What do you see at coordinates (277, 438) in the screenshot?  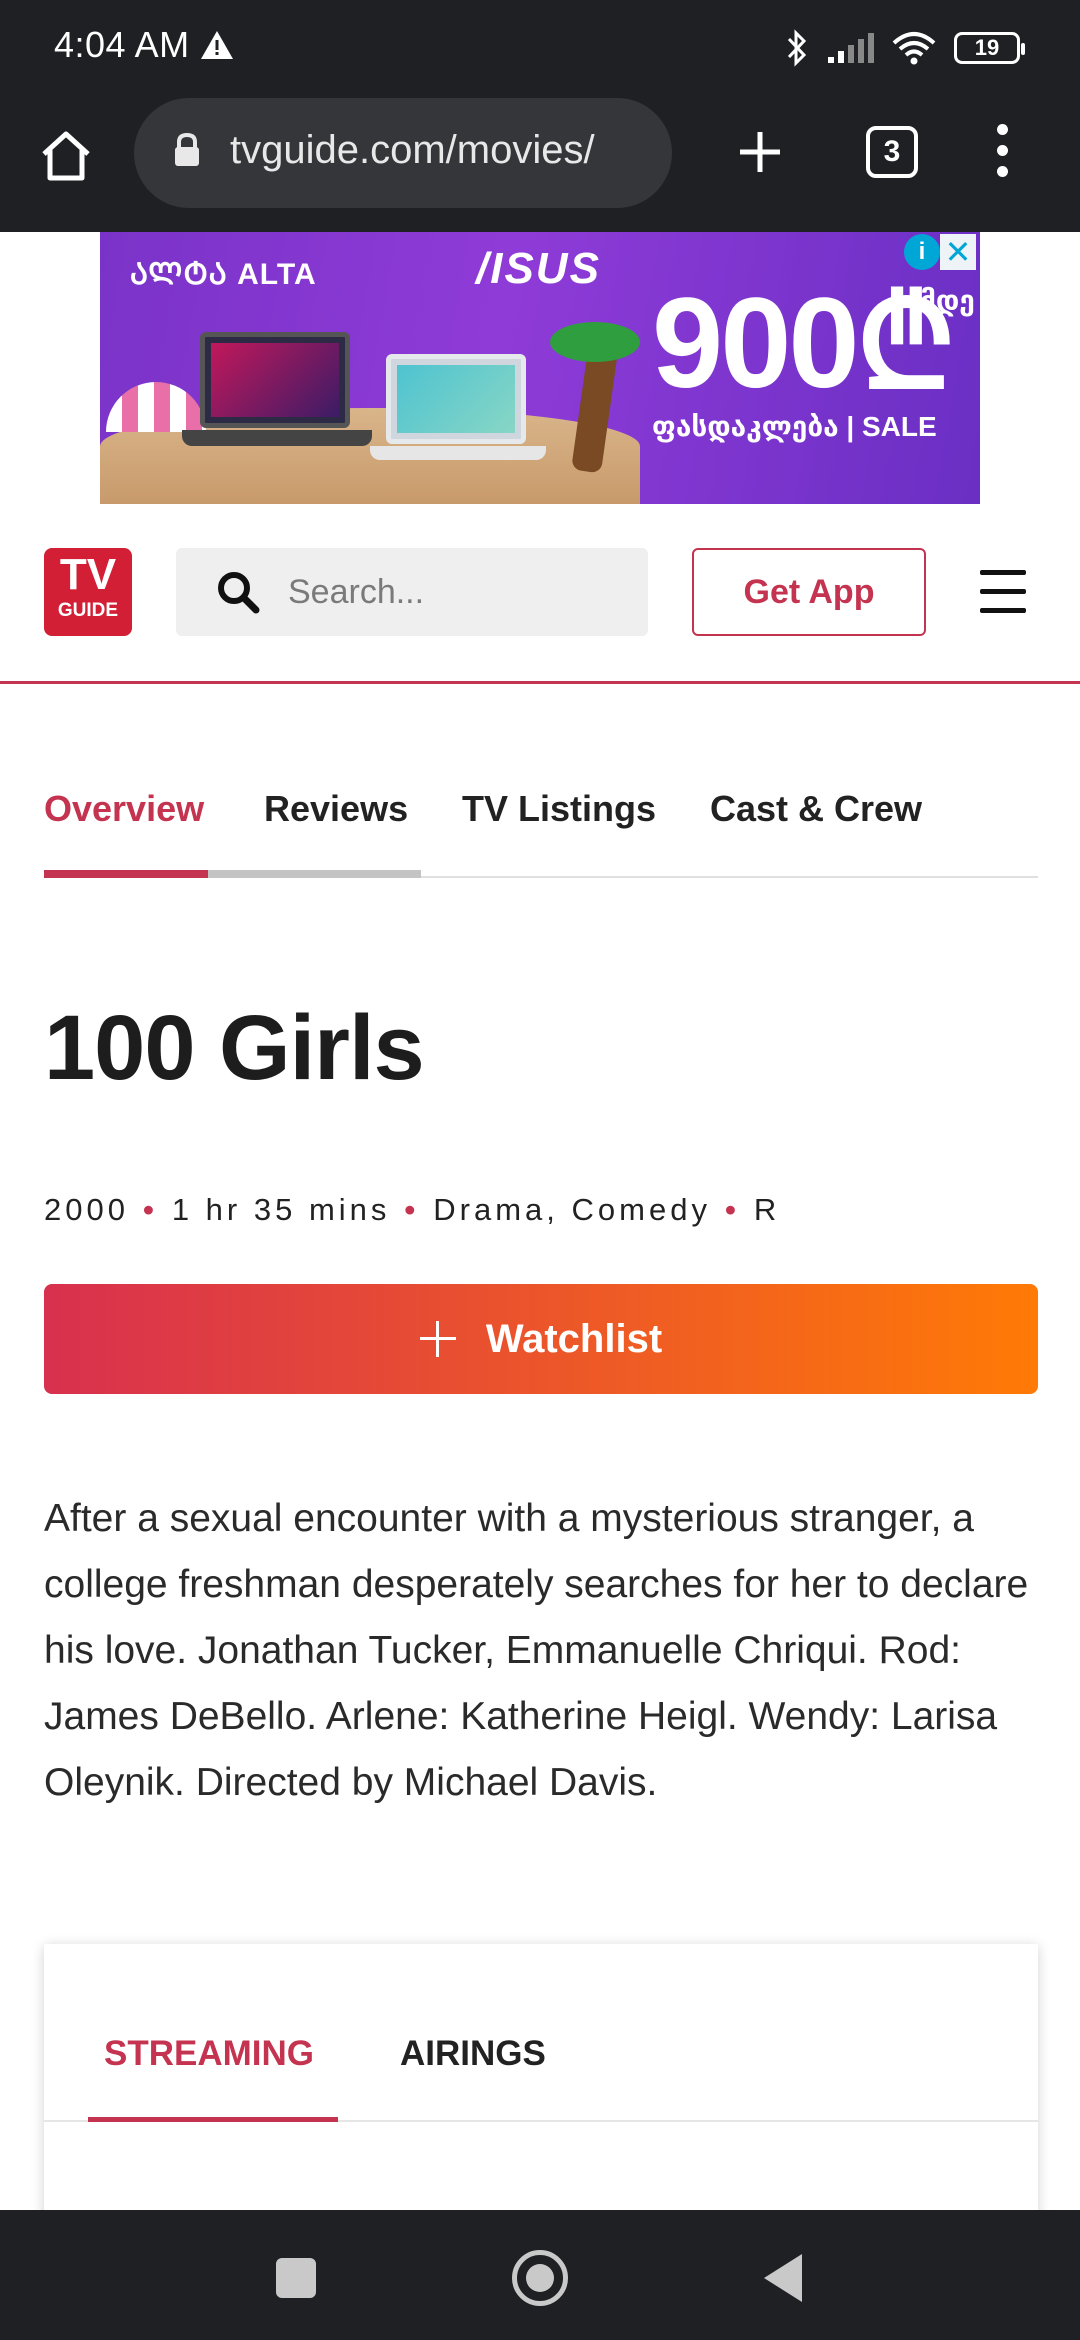 I see `gaming-laptop-base` at bounding box center [277, 438].